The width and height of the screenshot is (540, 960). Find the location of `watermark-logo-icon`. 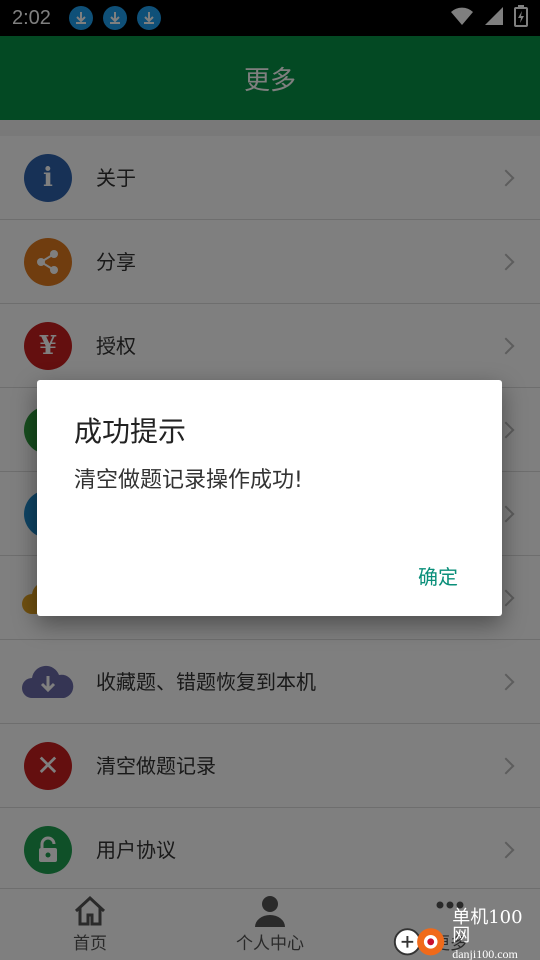

watermark-logo-icon is located at coordinates (419, 942).